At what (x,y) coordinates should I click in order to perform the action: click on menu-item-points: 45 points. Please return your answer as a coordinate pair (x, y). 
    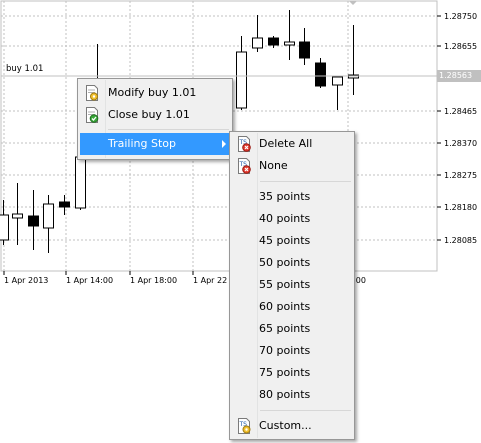
    Looking at the image, I should click on (292, 241).